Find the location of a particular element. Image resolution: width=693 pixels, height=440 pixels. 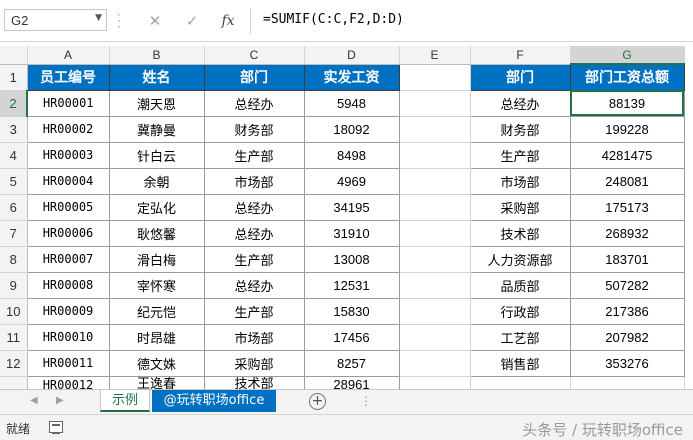

right-total-cell: 507282 is located at coordinates (627, 285).